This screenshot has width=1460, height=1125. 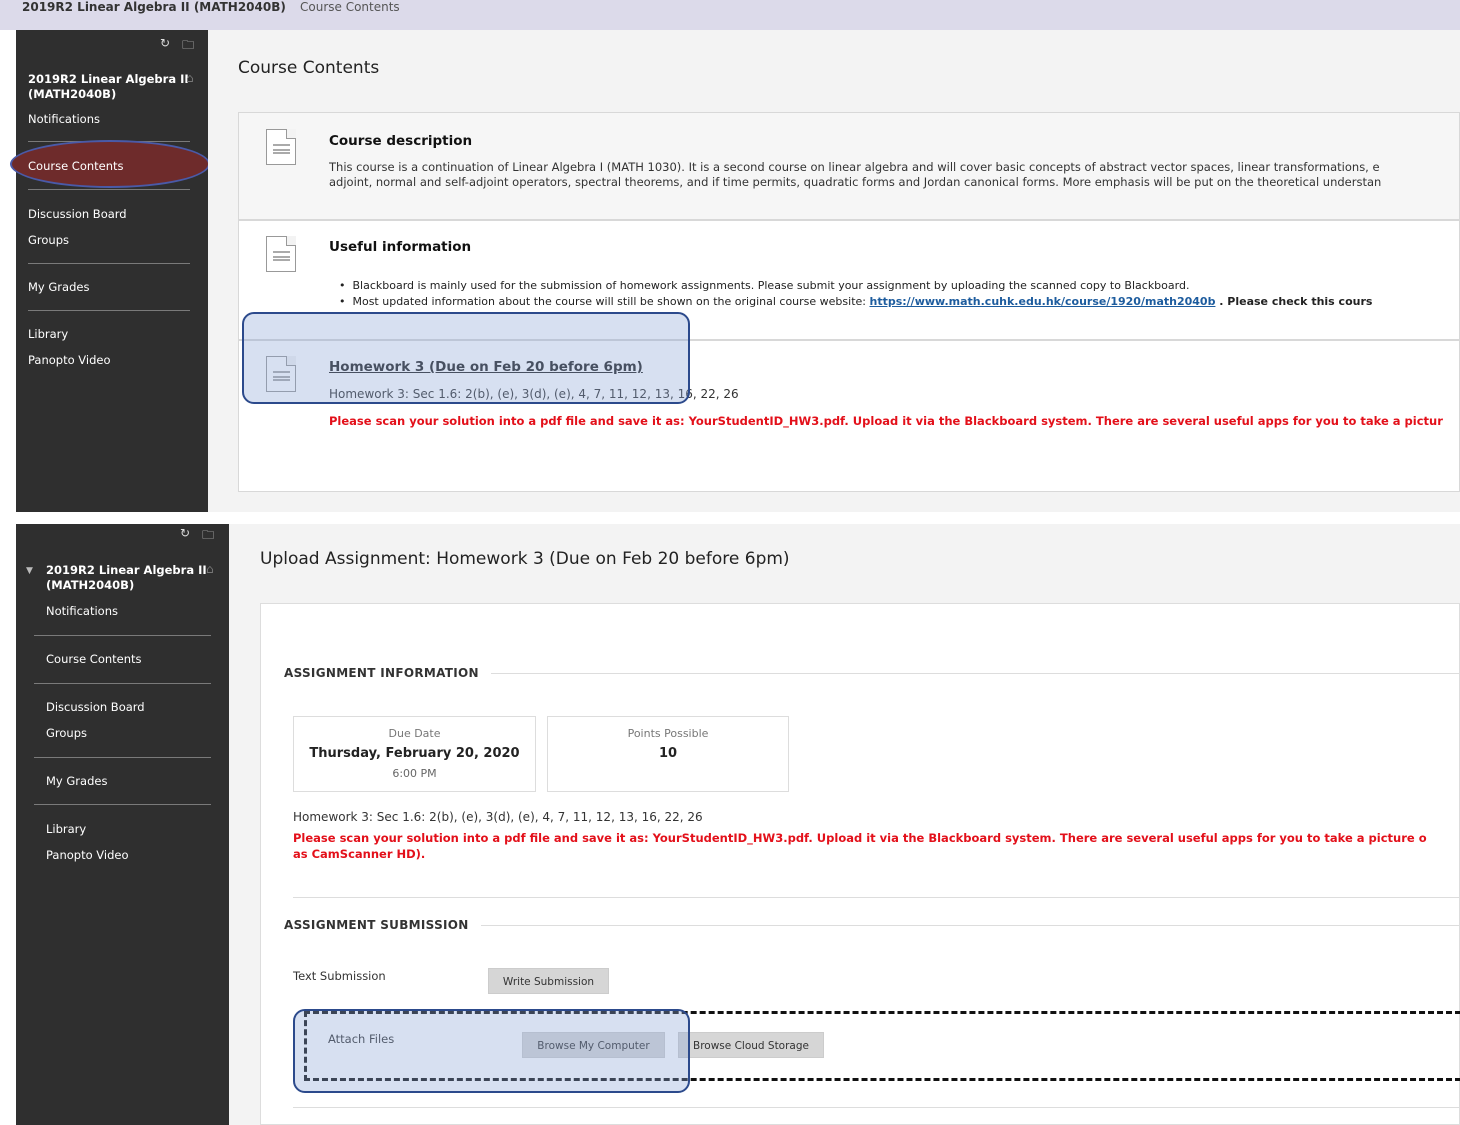 I want to click on assignment-instruction-line2: as CamScanner HD)., so click(x=359, y=854).